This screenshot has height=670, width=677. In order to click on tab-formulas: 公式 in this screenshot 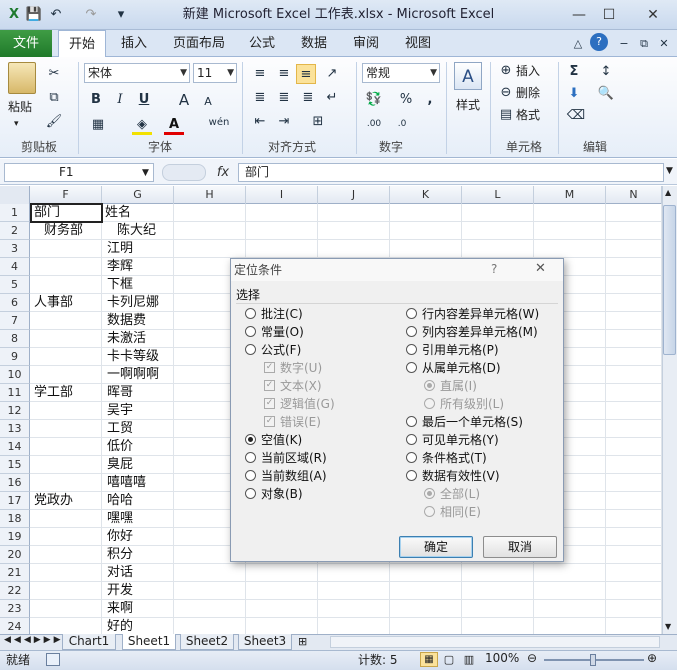, I will do `click(262, 43)`.